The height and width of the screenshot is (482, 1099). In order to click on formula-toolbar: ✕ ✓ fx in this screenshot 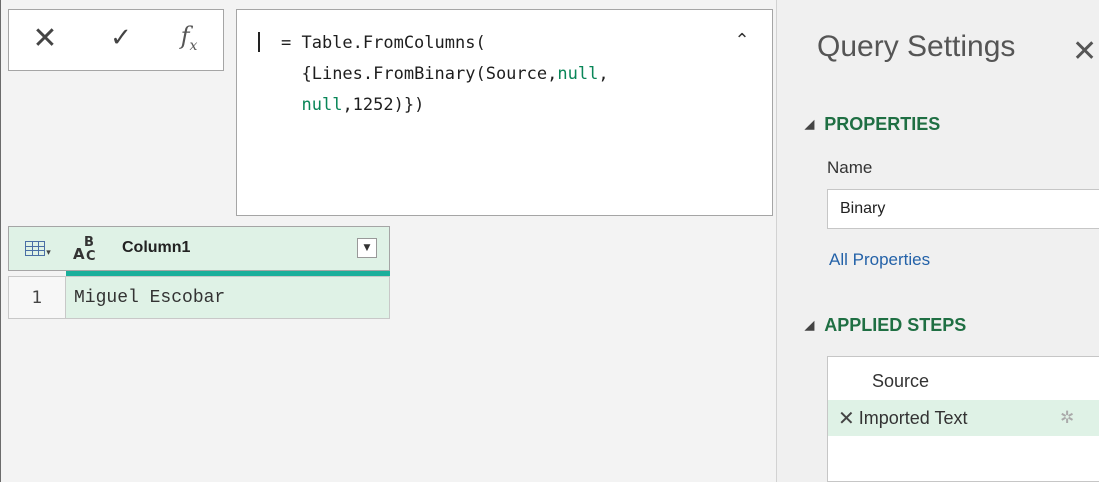, I will do `click(116, 40)`.